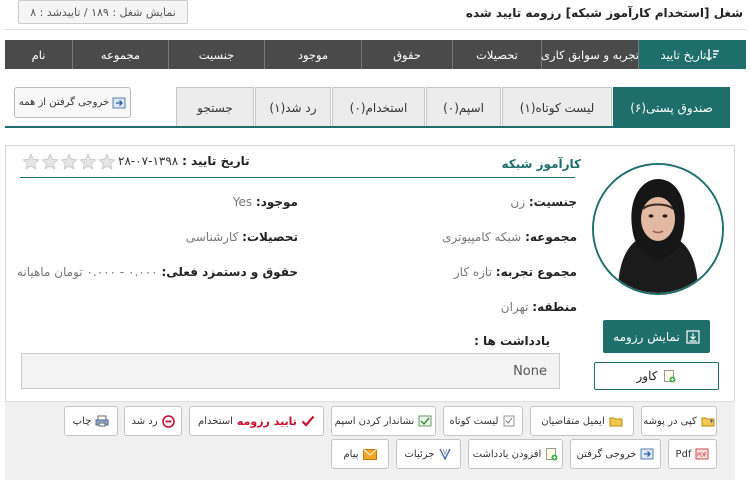 This screenshot has height=490, width=751. What do you see at coordinates (713, 54) in the screenshot?
I see `sort-descending-icon` at bounding box center [713, 54].